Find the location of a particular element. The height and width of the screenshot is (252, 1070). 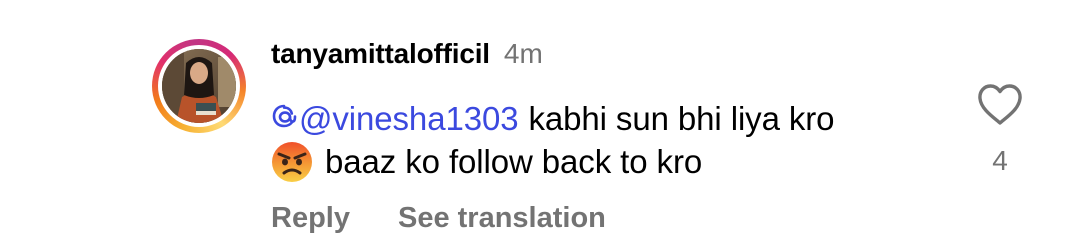

heart-outline-icon is located at coordinates (1000, 104).